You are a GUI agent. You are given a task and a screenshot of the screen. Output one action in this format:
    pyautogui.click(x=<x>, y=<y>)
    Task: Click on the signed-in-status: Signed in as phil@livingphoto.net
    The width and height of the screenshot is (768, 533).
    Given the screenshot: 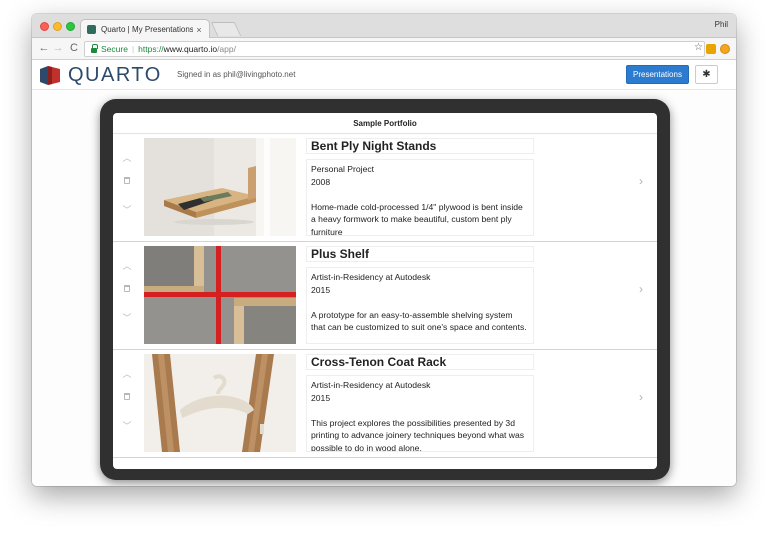 What is the action you would take?
    pyautogui.click(x=236, y=74)
    